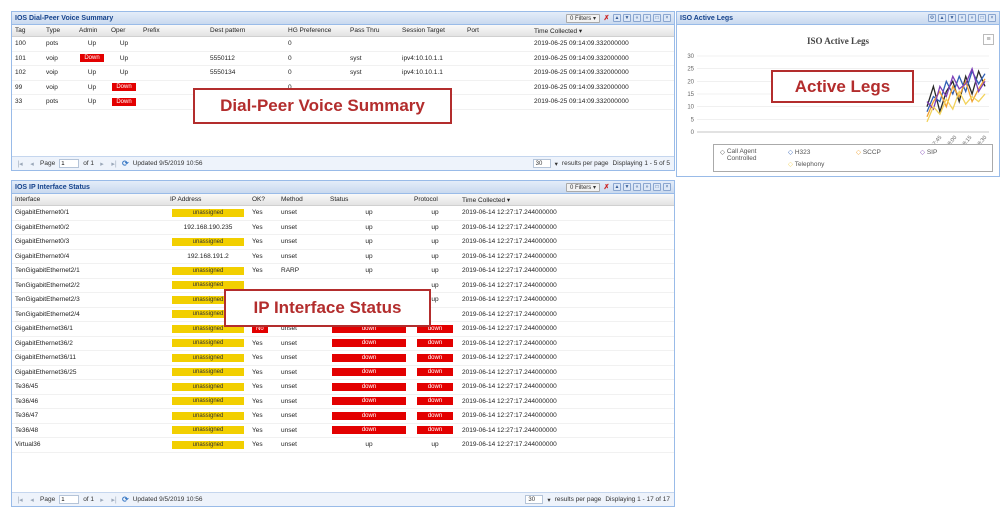 The image size is (1000, 508). What do you see at coordinates (173, 30) in the screenshot?
I see `col-header-prefix: Prefix` at bounding box center [173, 30].